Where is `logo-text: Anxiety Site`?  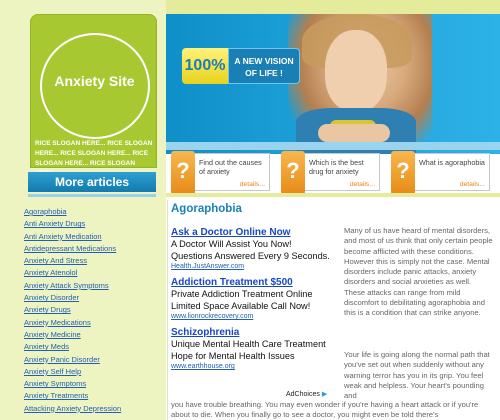 logo-text: Anxiety Site is located at coordinates (94, 81).